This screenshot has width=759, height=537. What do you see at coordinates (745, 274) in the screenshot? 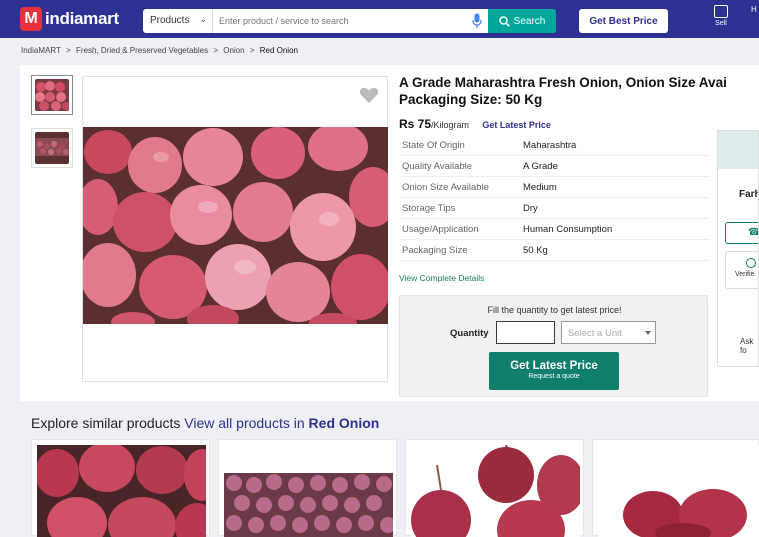
I see `verified-label: Verifie` at bounding box center [745, 274].